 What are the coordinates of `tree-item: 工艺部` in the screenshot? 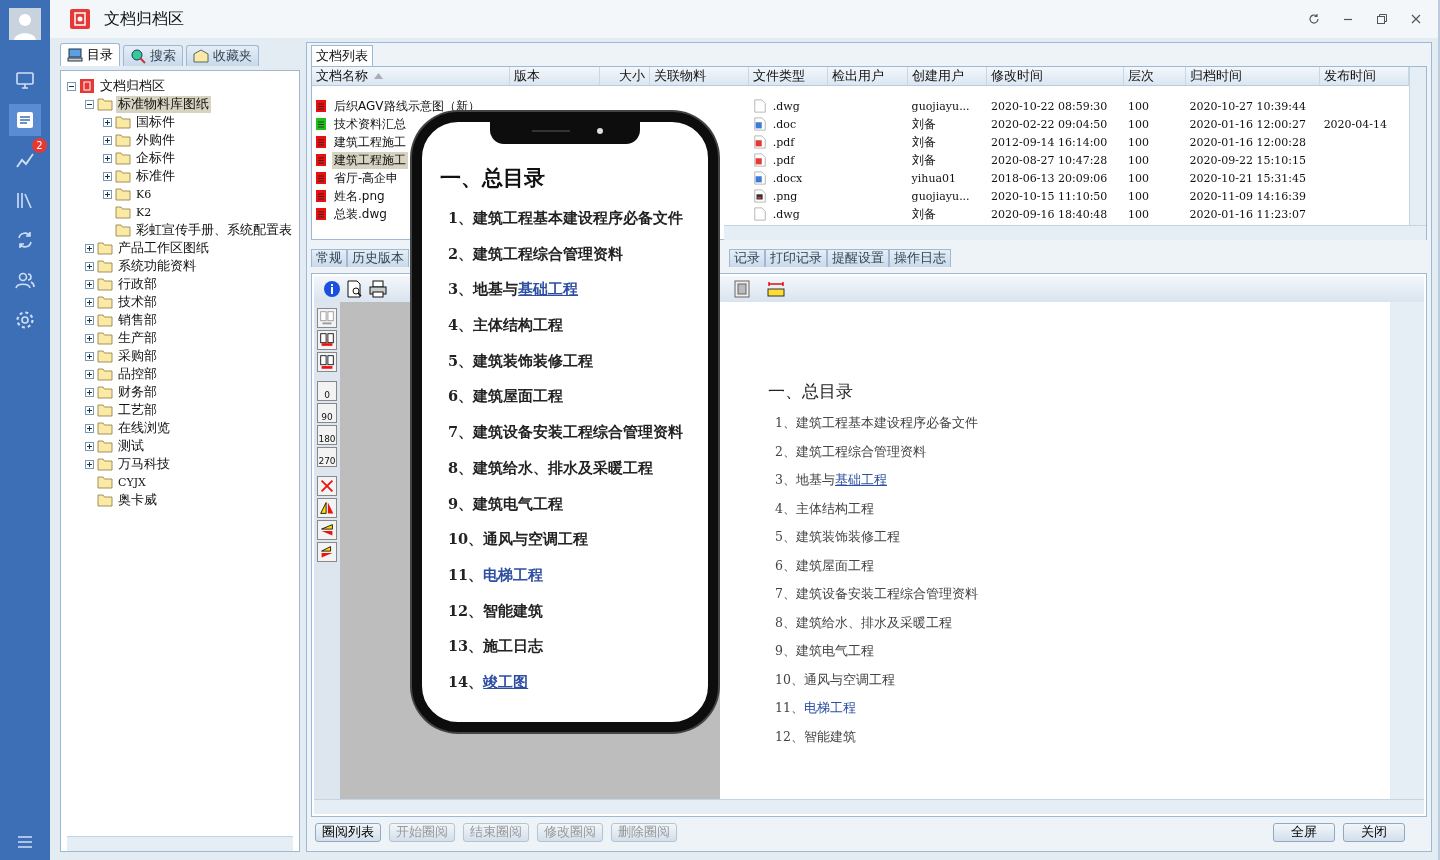 It's located at (137, 410).